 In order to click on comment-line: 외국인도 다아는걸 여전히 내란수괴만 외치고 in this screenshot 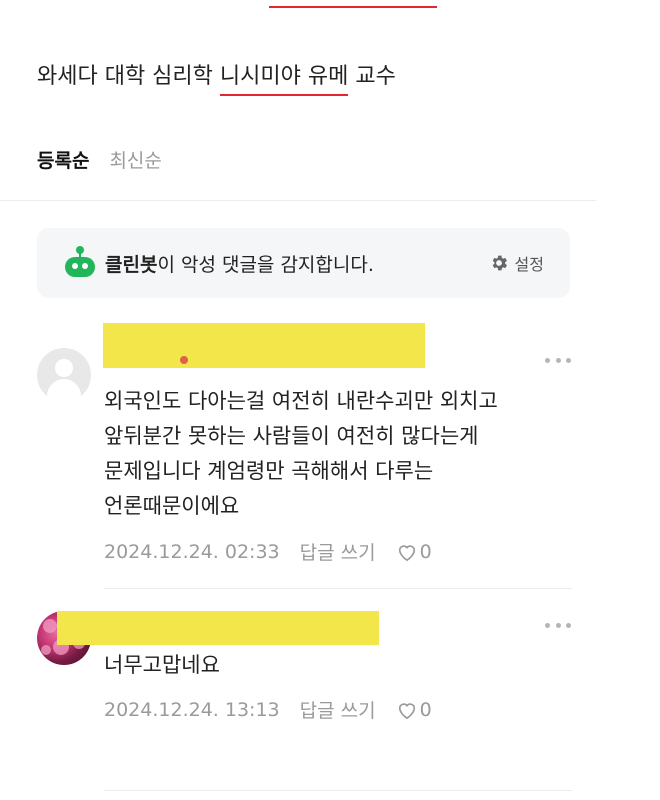, I will do `click(301, 401)`.